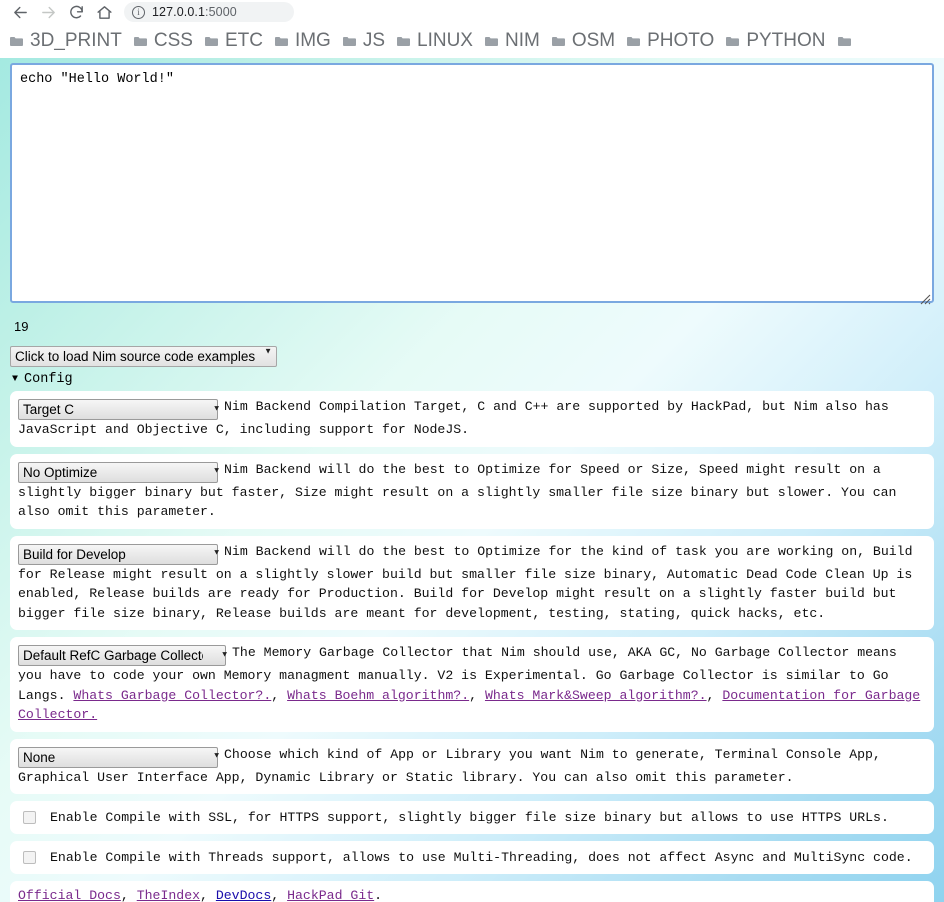 This screenshot has height=902, width=944. What do you see at coordinates (522, 40) in the screenshot?
I see `bookmark-label: NIM` at bounding box center [522, 40].